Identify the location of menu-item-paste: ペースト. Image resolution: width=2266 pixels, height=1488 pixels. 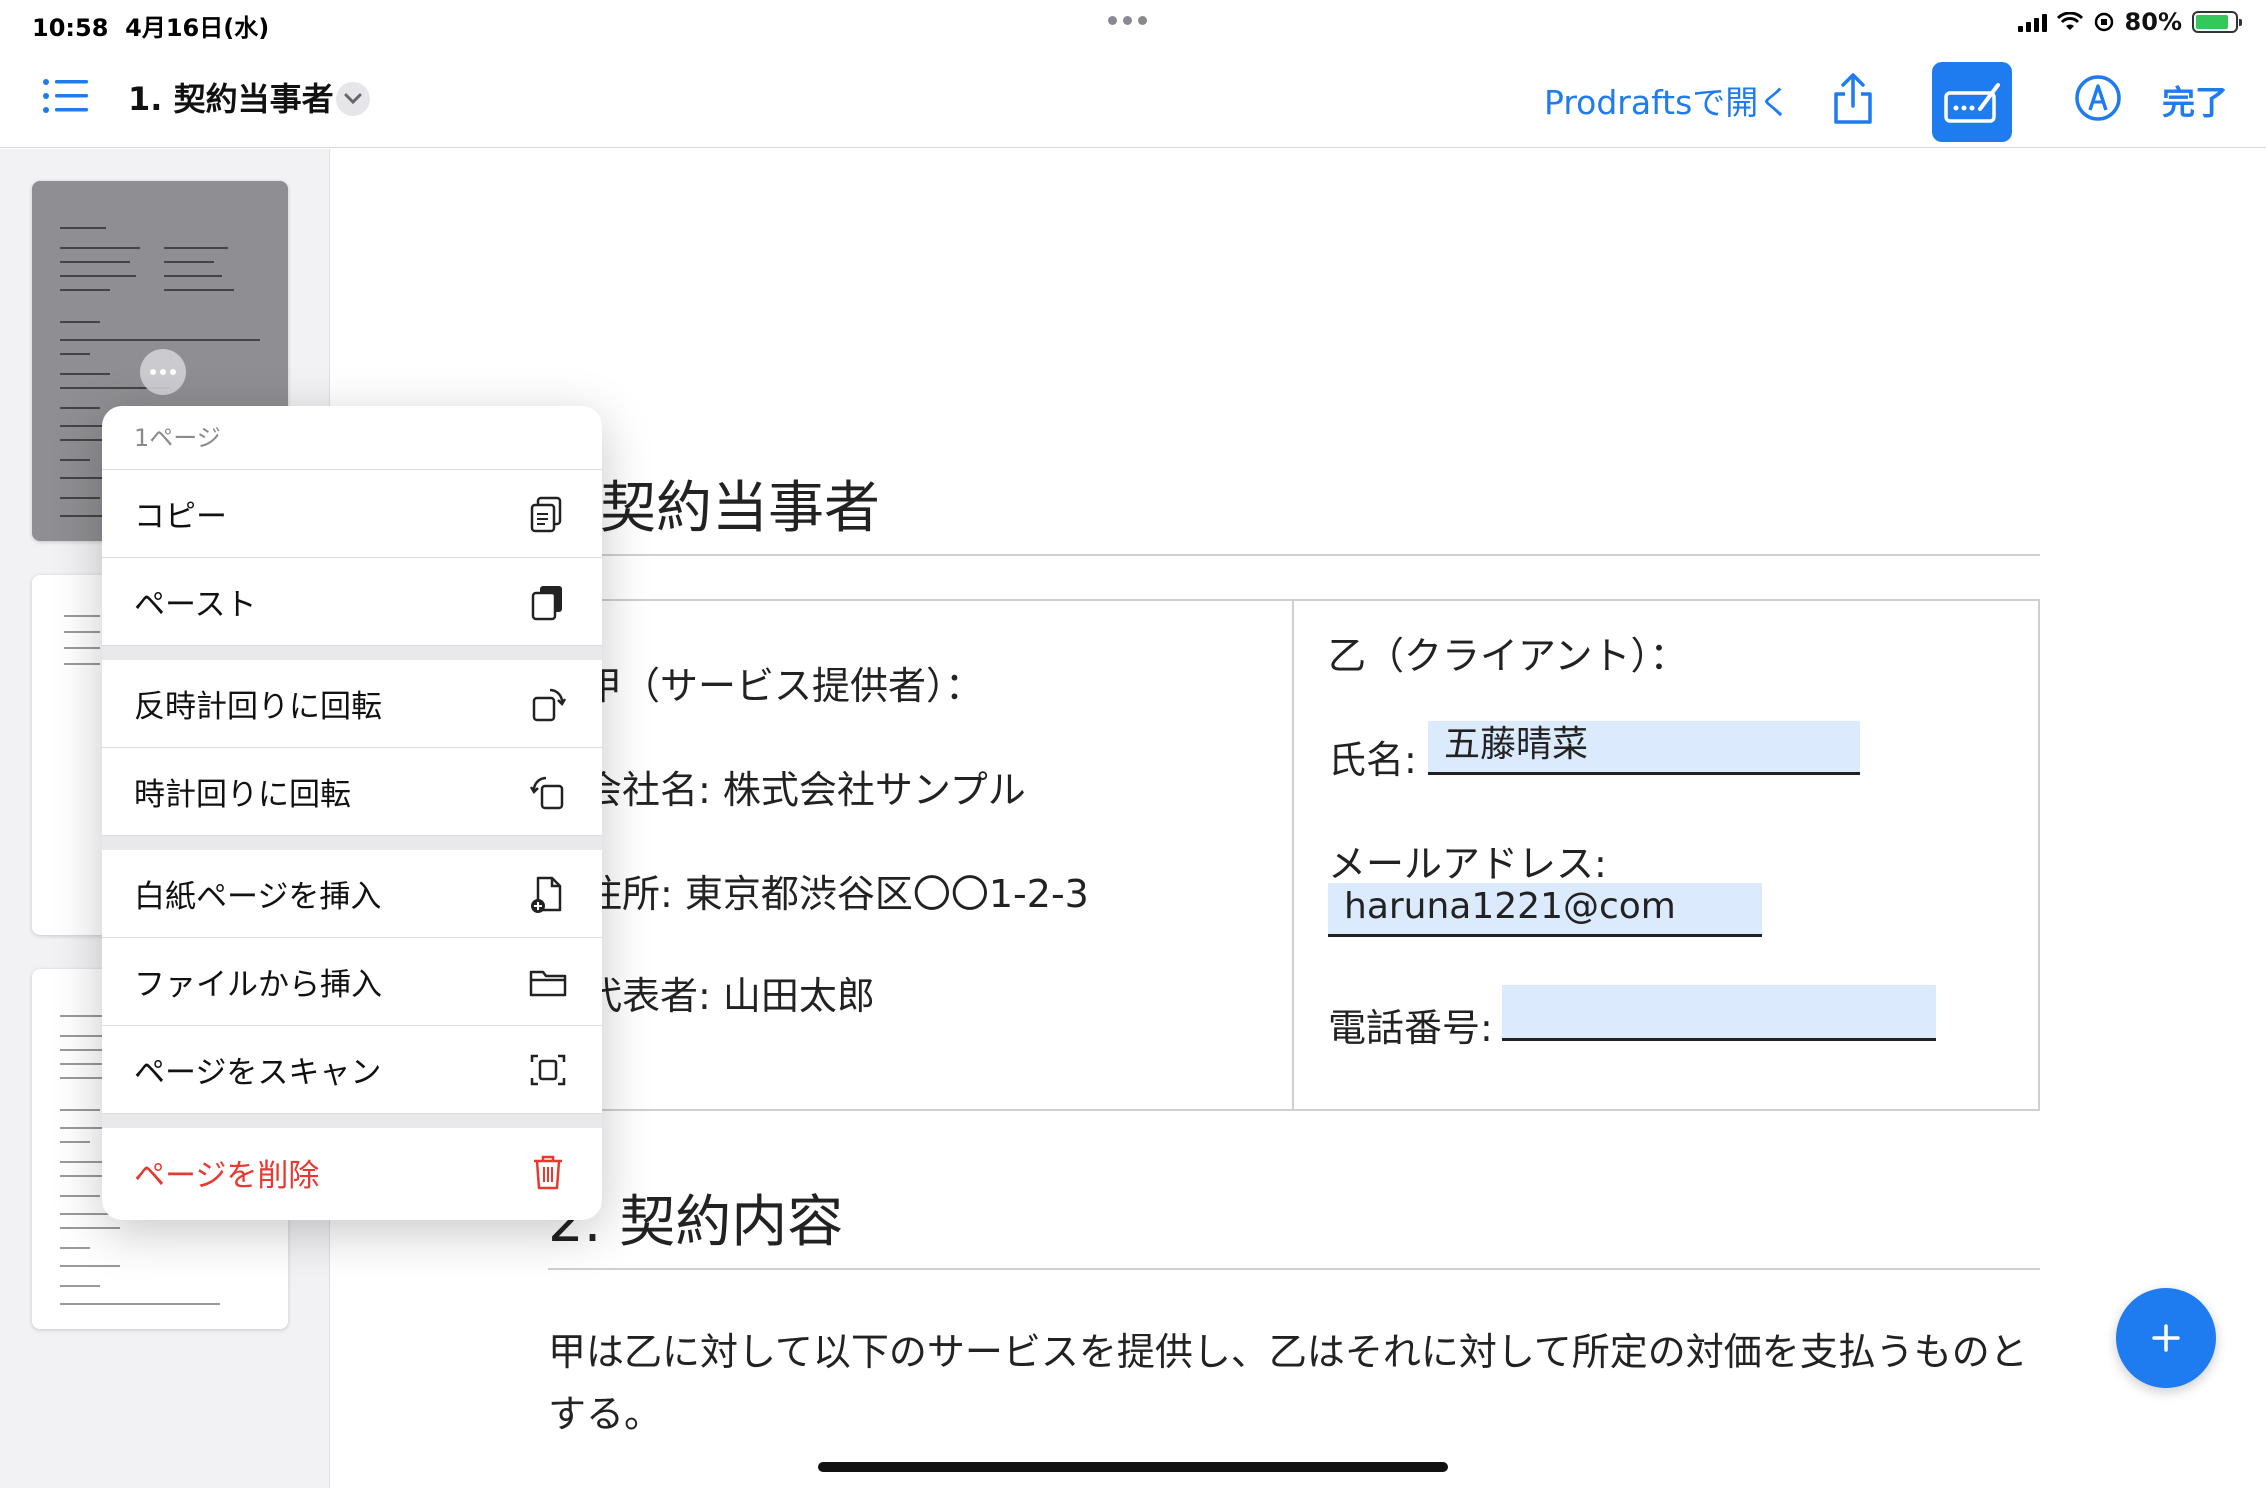
(352, 602).